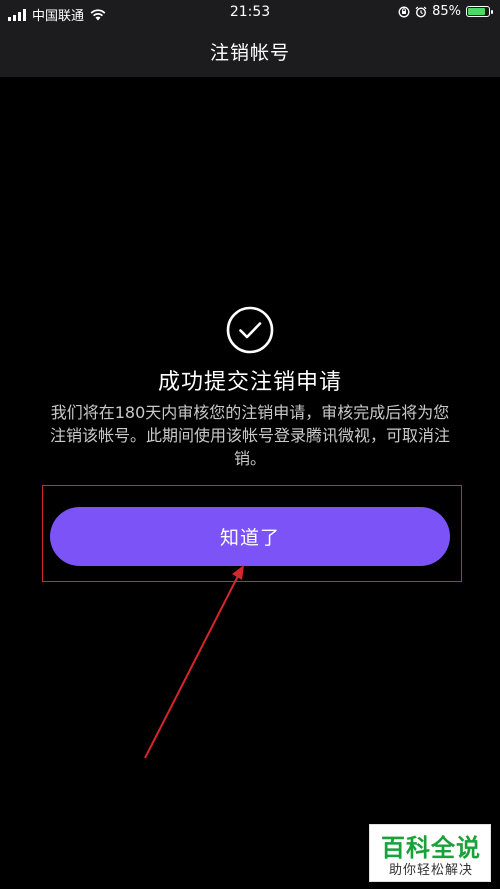  Describe the element at coordinates (476, 11) in the screenshot. I see `battery-fill` at that location.